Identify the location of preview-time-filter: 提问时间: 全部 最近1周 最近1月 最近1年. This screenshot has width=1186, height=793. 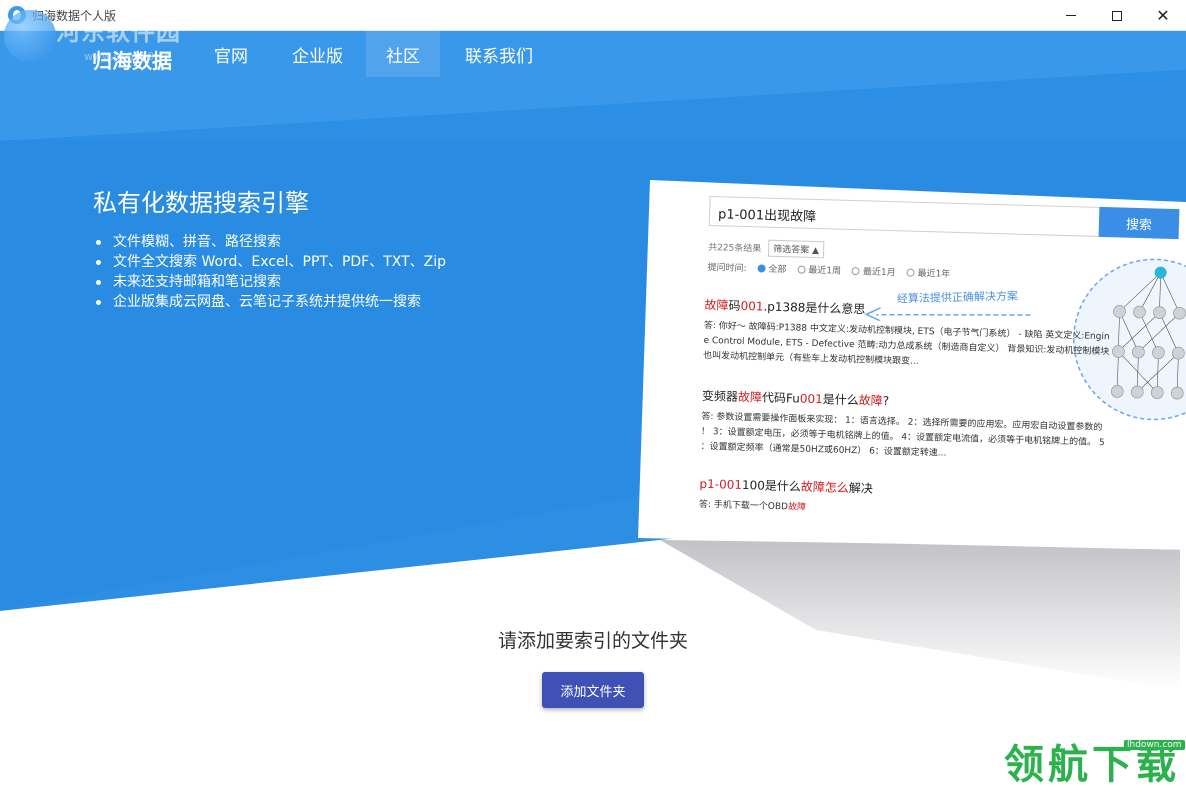
(828, 270).